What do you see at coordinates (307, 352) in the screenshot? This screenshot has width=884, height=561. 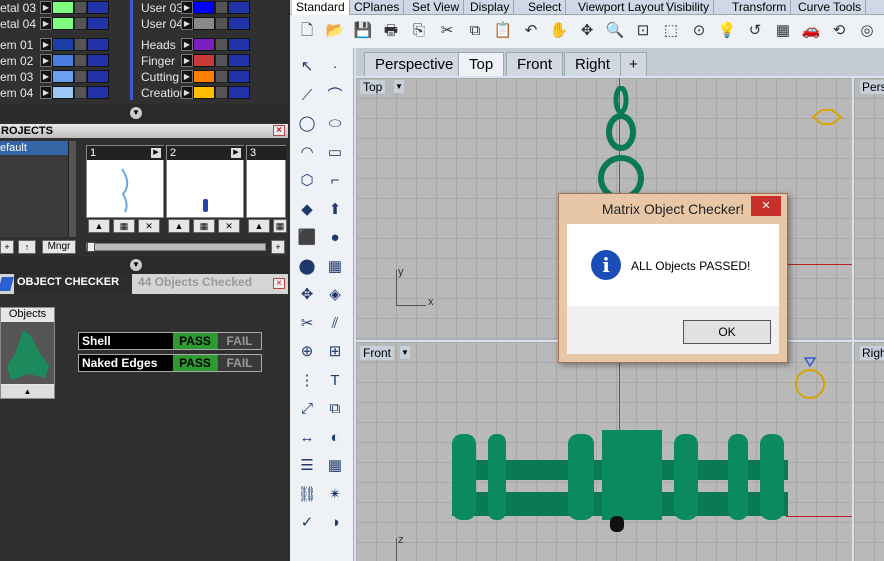 I see `boolean-icon: ⊕` at bounding box center [307, 352].